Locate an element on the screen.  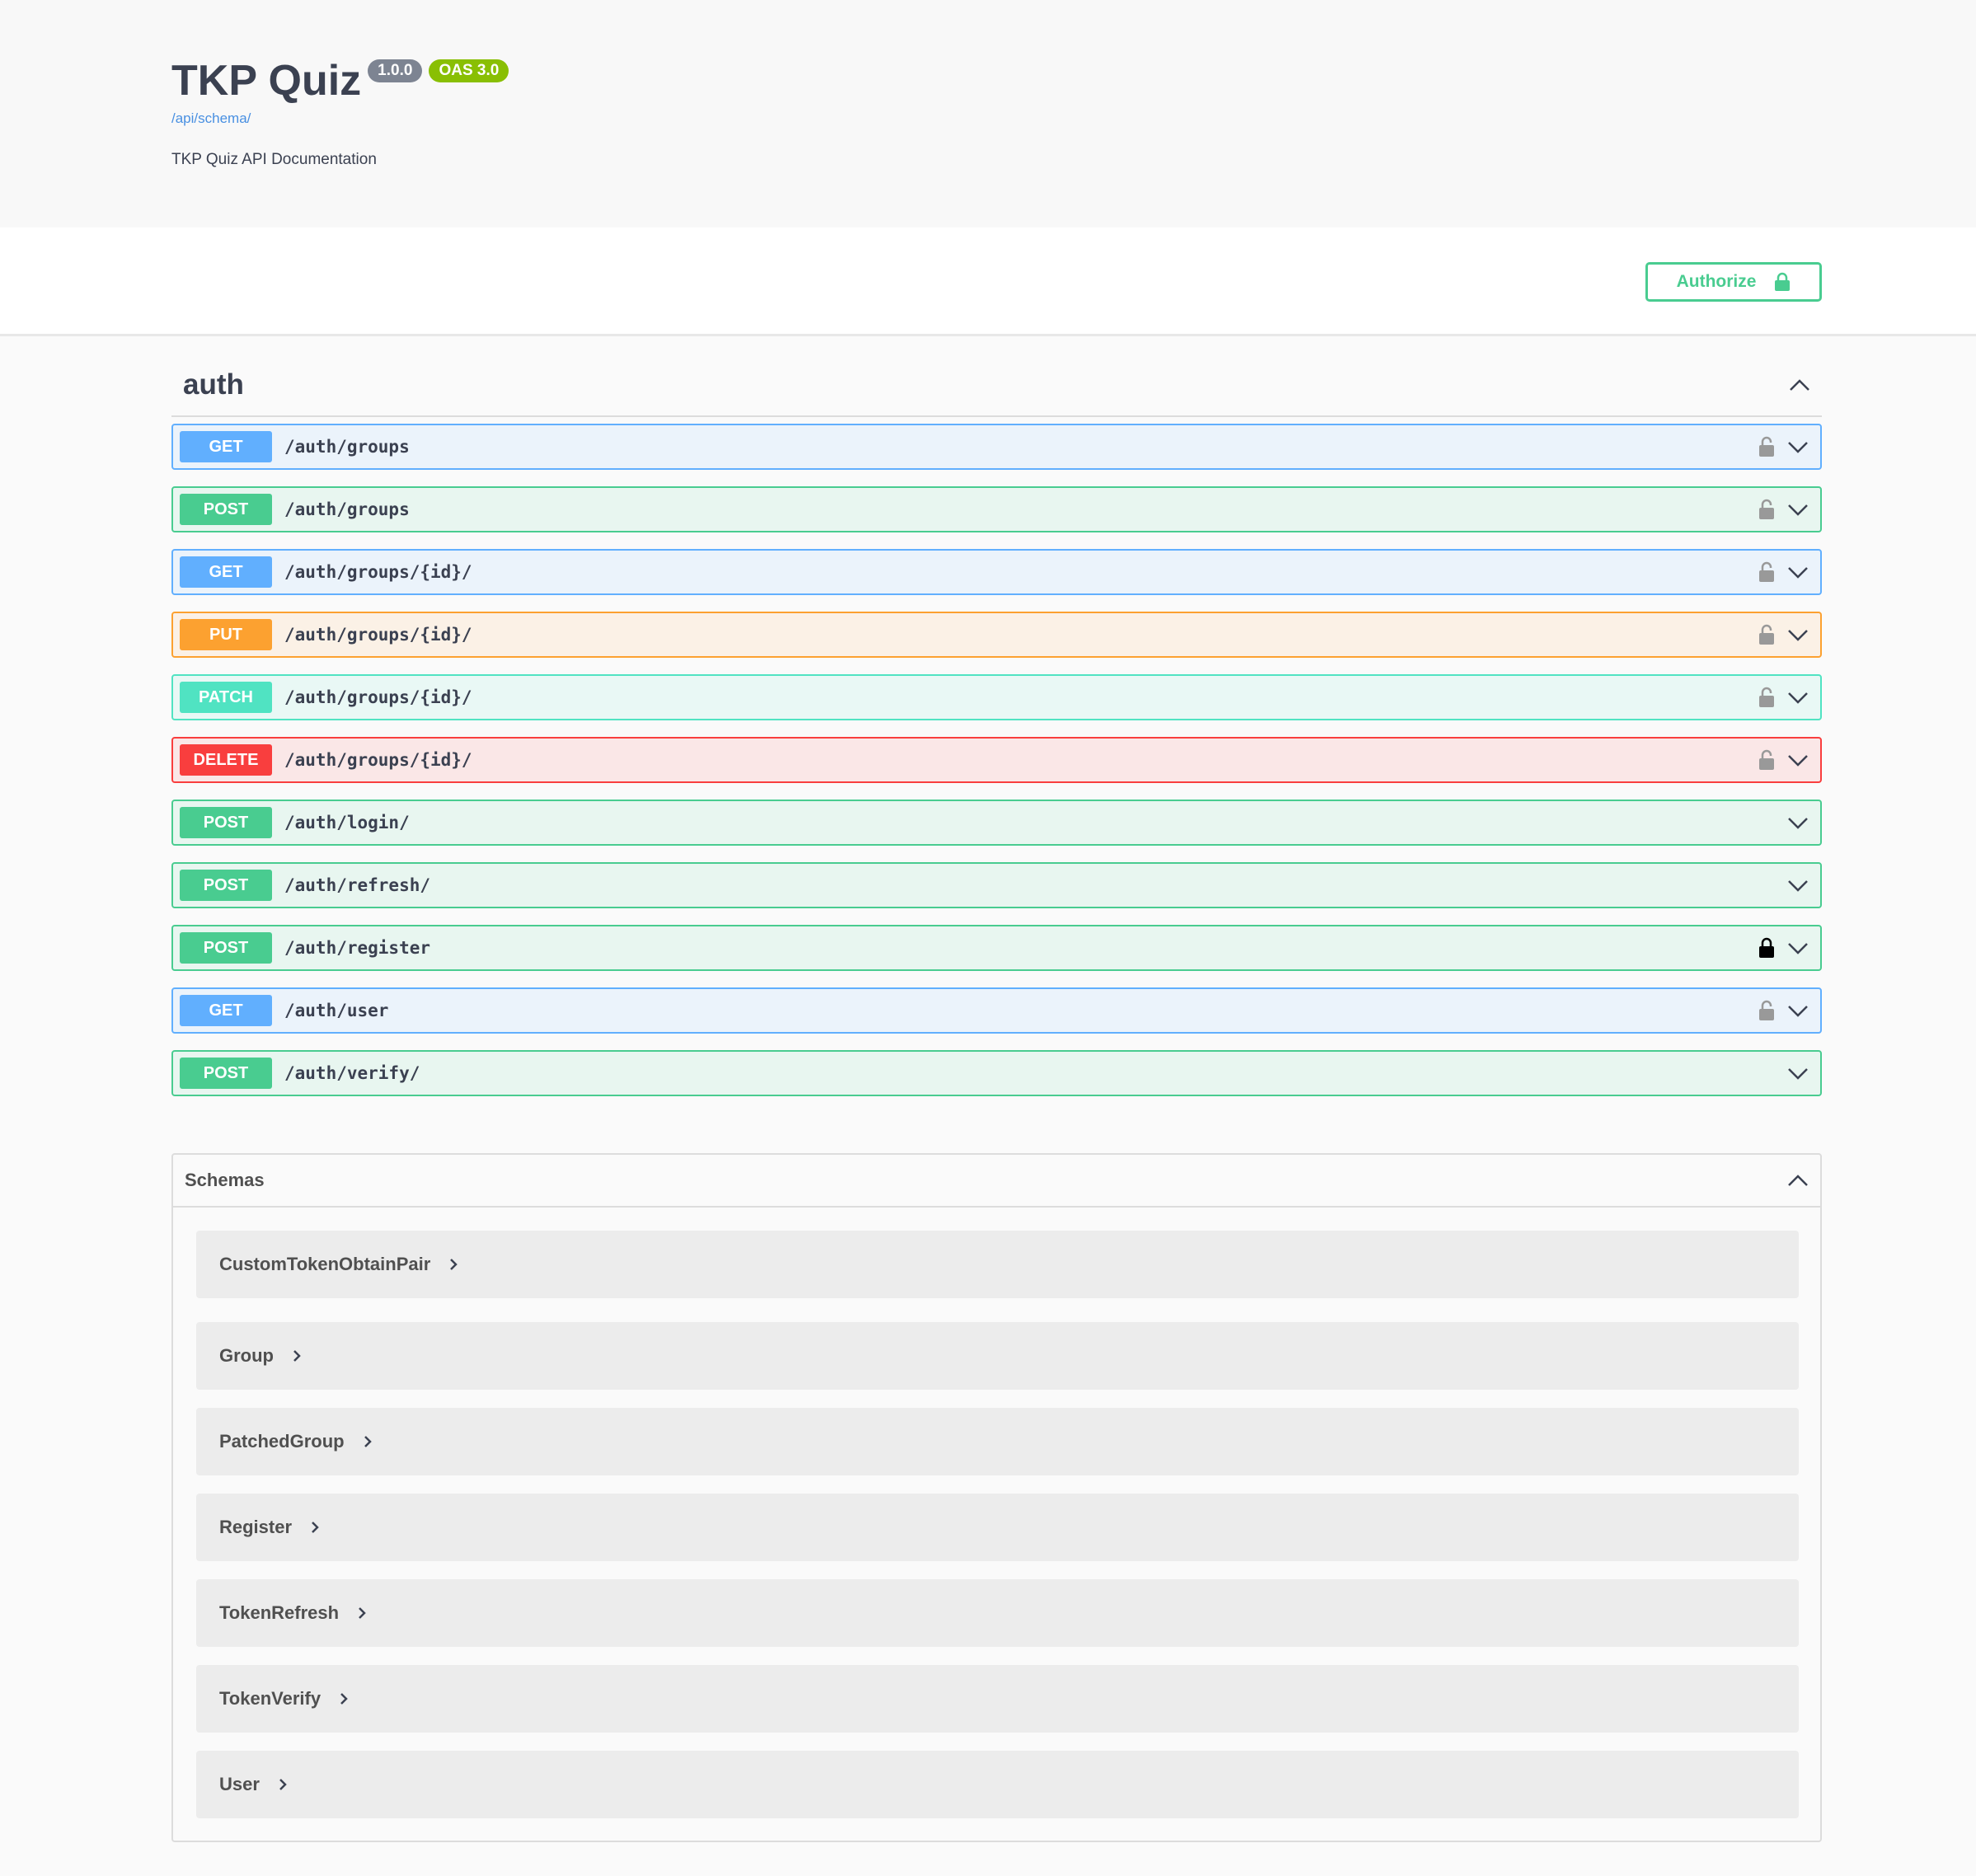
method-badge: DELETE is located at coordinates (226, 760).